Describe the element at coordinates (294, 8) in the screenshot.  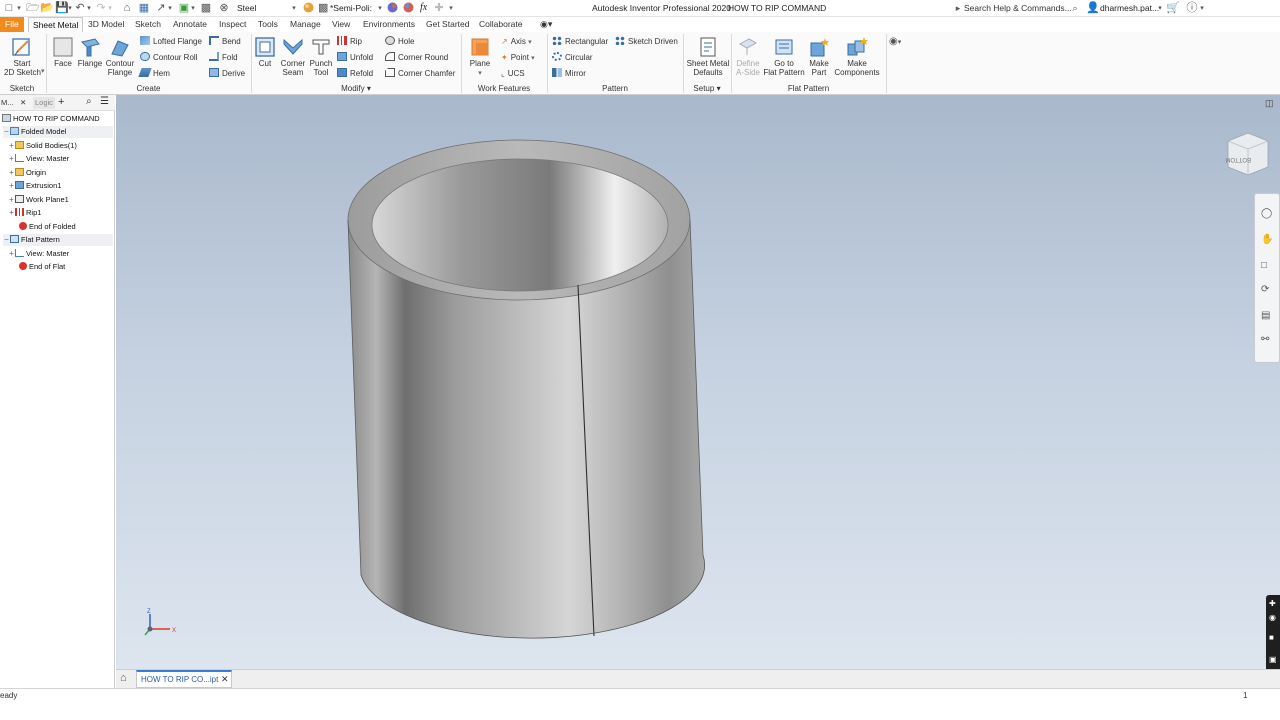
I see `material-dropdown-icon: ▾` at that location.